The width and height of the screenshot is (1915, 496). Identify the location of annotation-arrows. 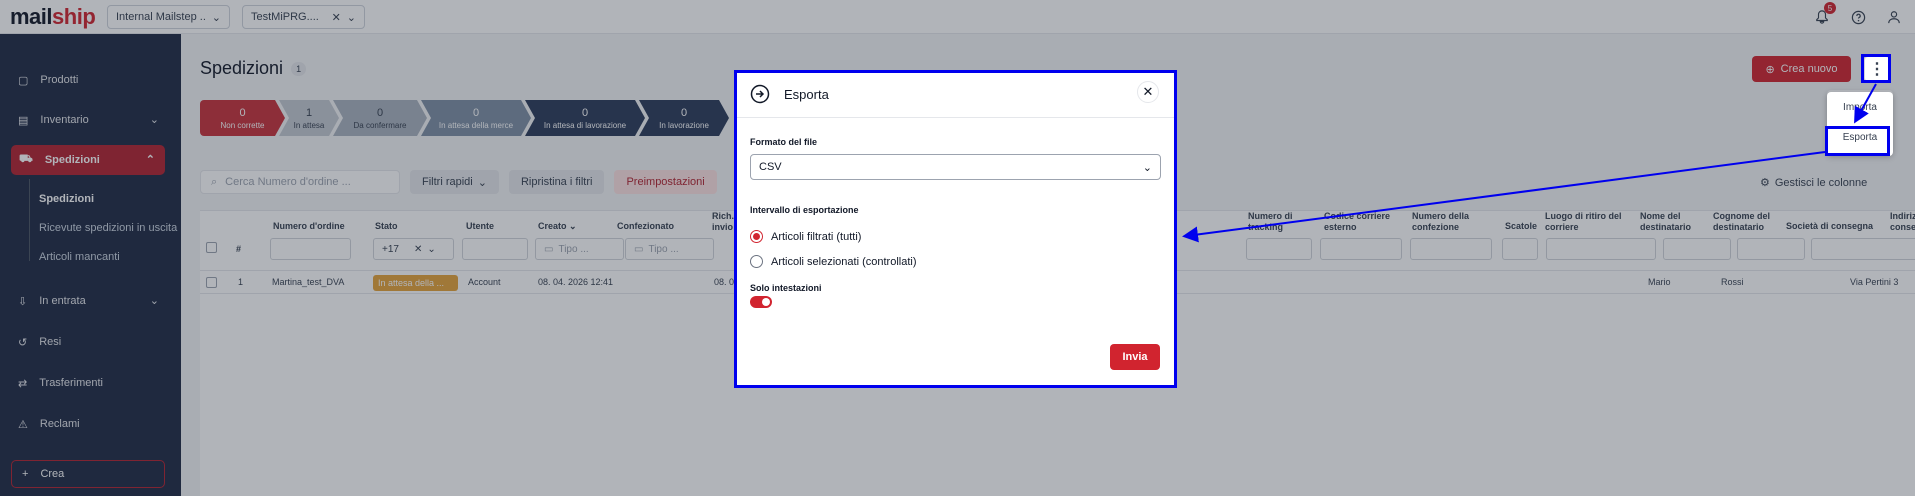
(1529, 163).